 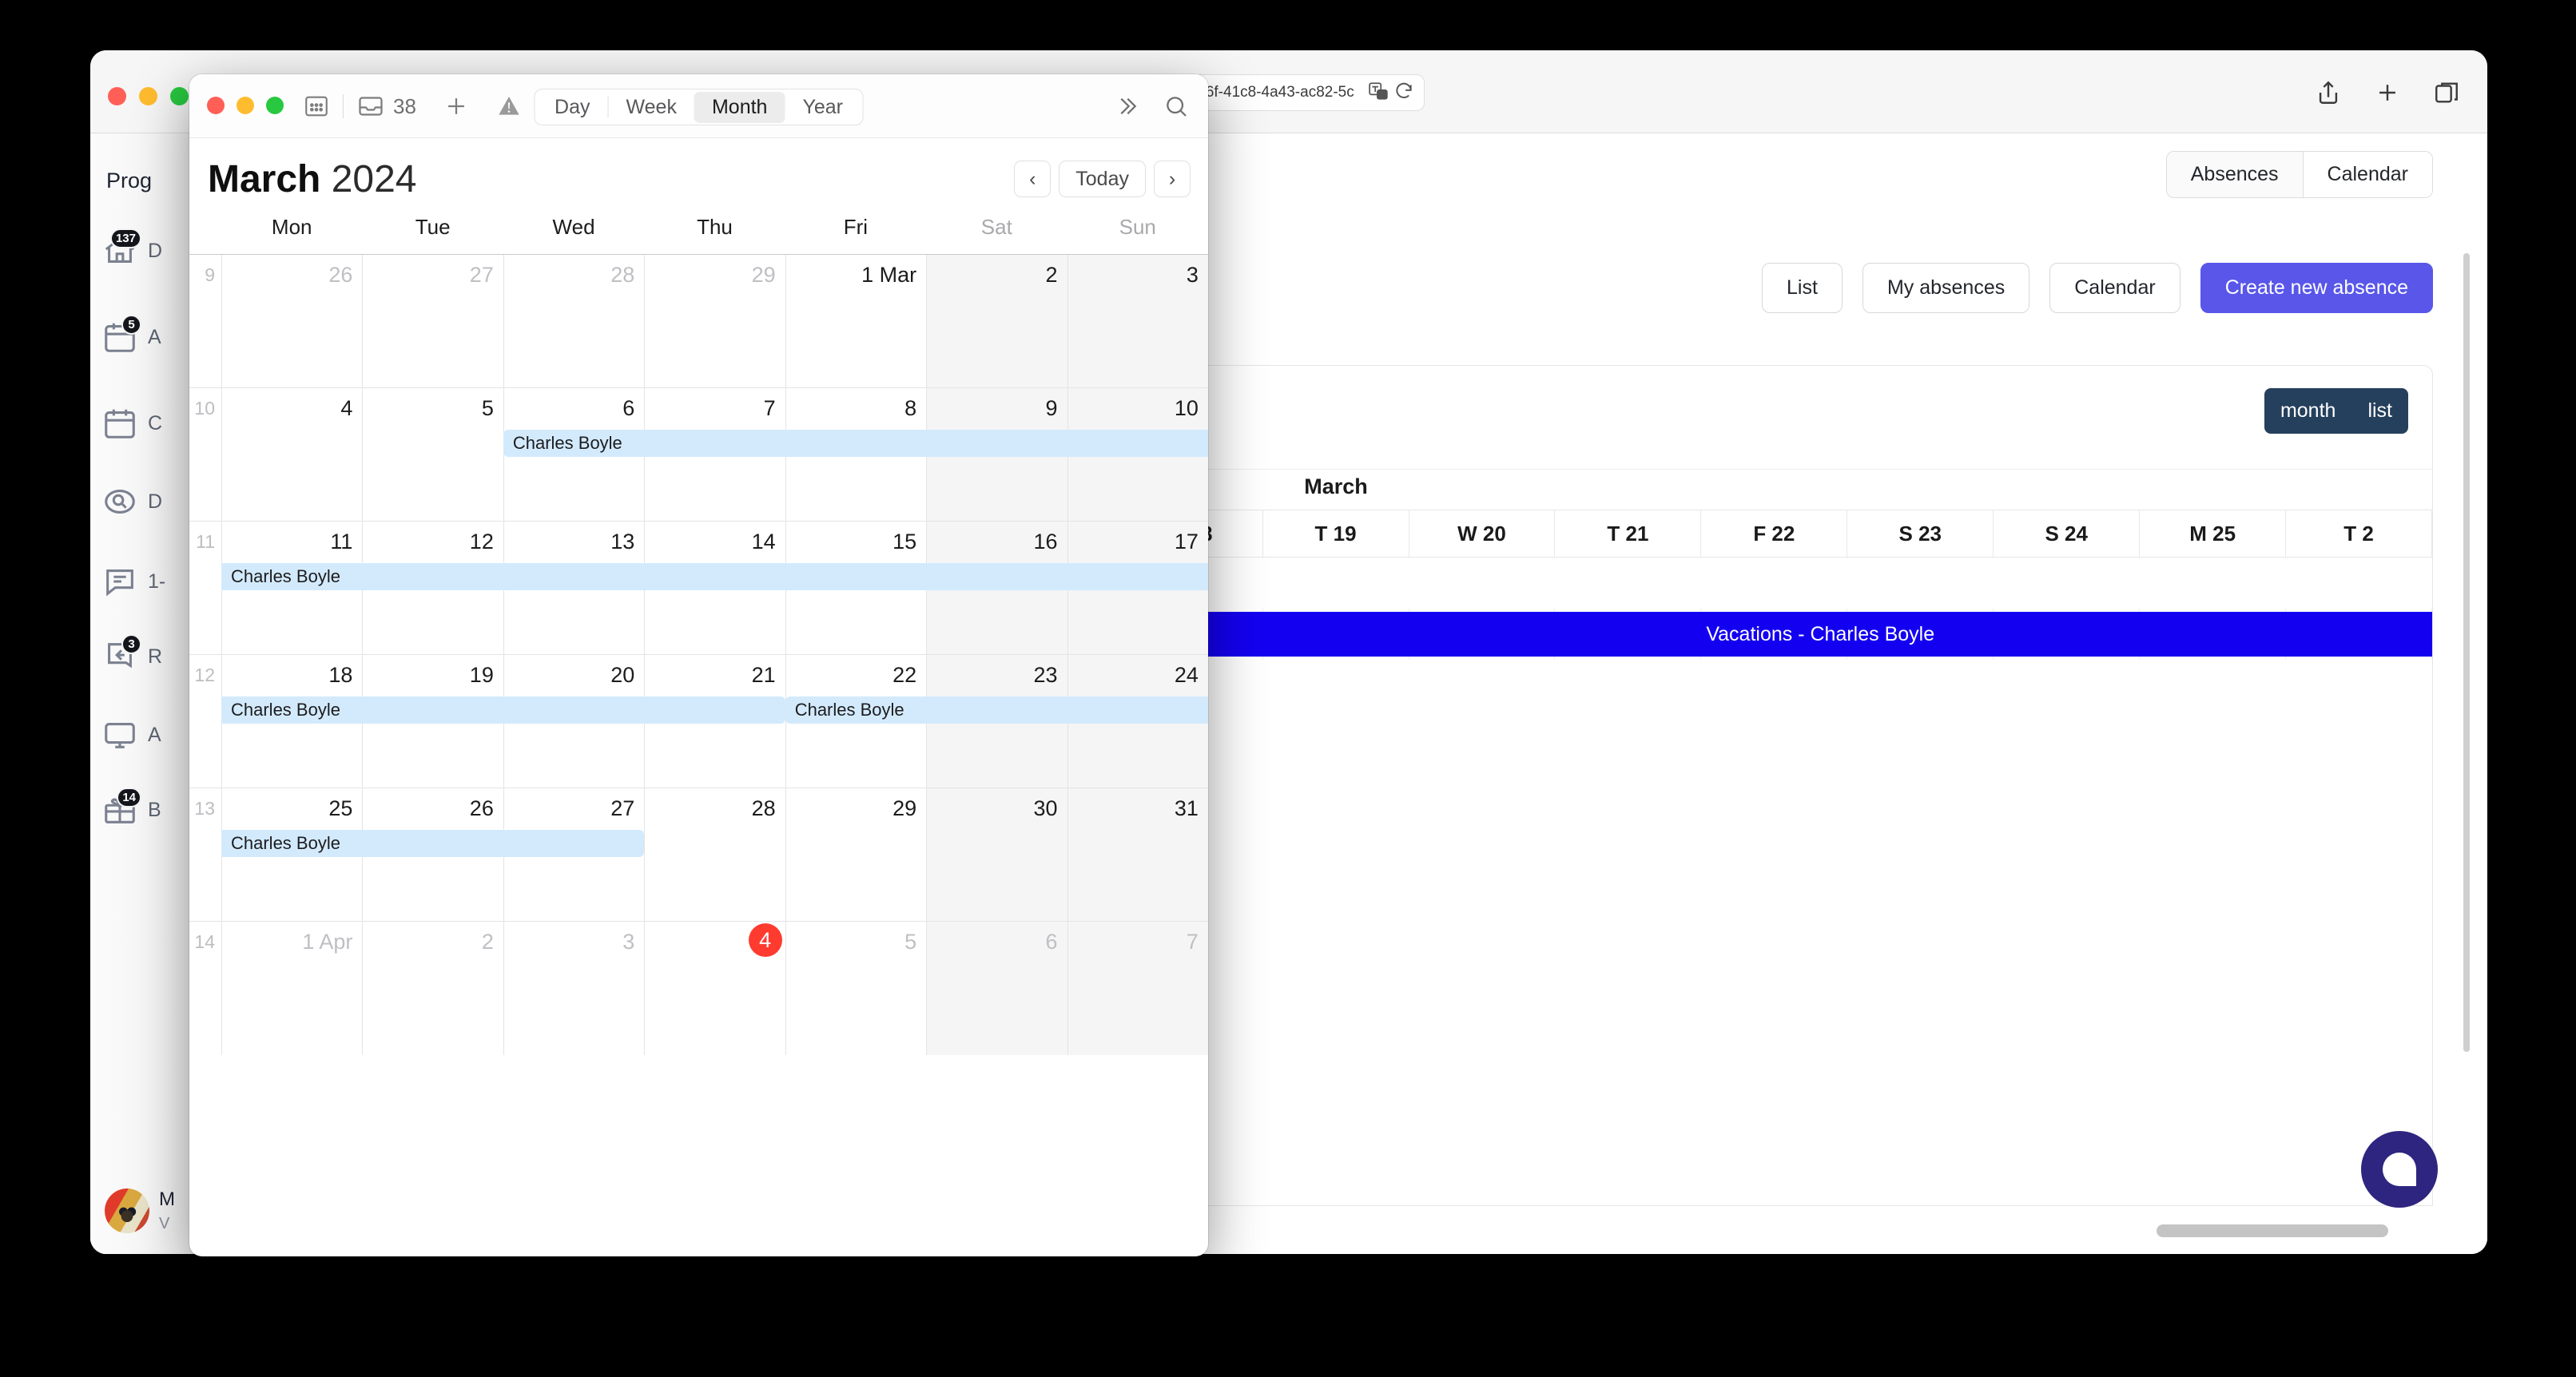 I want to click on absences-calendar-toggle: Absences Calendar, so click(x=2299, y=174).